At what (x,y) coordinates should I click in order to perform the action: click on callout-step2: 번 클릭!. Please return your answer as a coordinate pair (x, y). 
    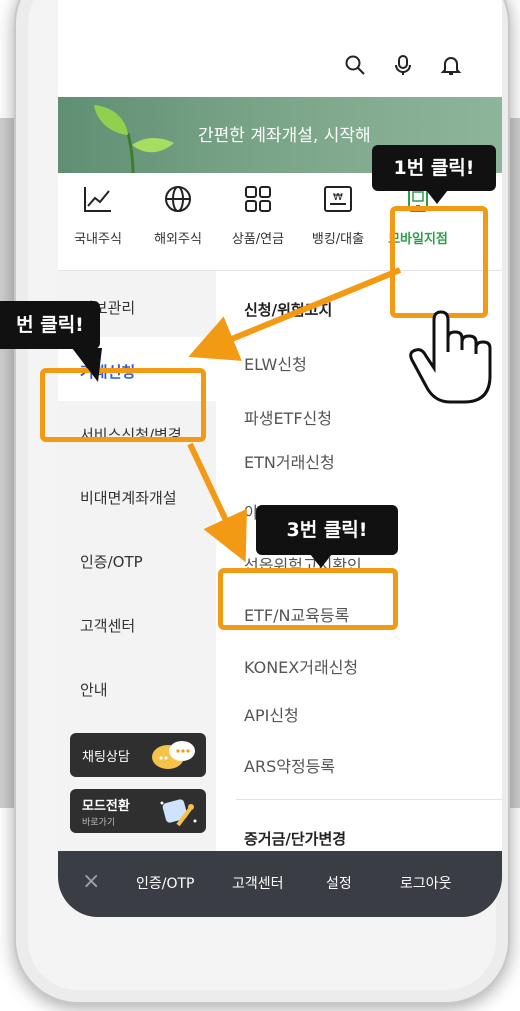
    Looking at the image, I should click on (50, 325).